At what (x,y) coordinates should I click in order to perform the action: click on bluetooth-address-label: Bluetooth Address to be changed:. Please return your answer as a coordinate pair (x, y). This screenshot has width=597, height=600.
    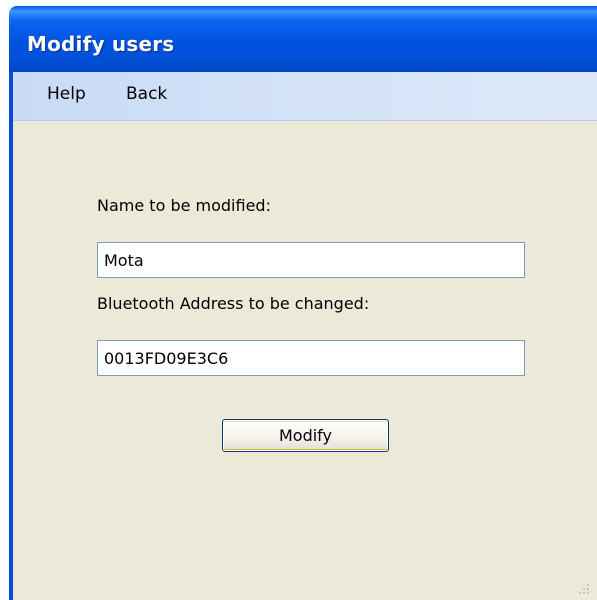
    Looking at the image, I should click on (233, 303).